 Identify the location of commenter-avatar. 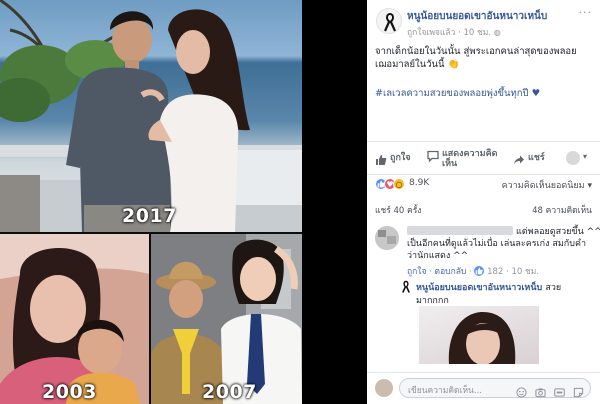
(387, 238).